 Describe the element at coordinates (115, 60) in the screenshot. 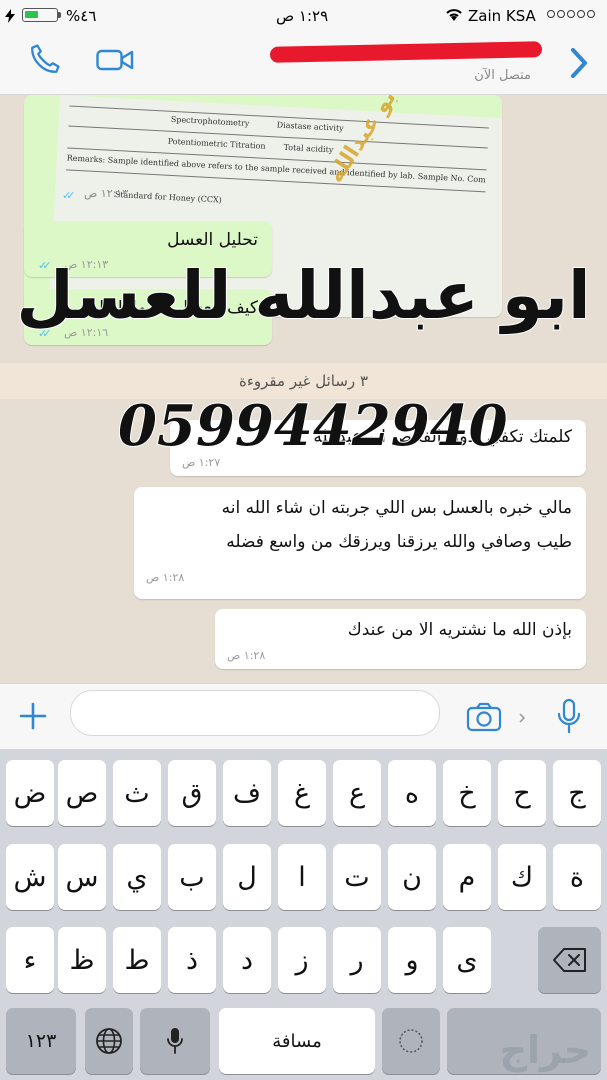

I see `video-icon` at that location.